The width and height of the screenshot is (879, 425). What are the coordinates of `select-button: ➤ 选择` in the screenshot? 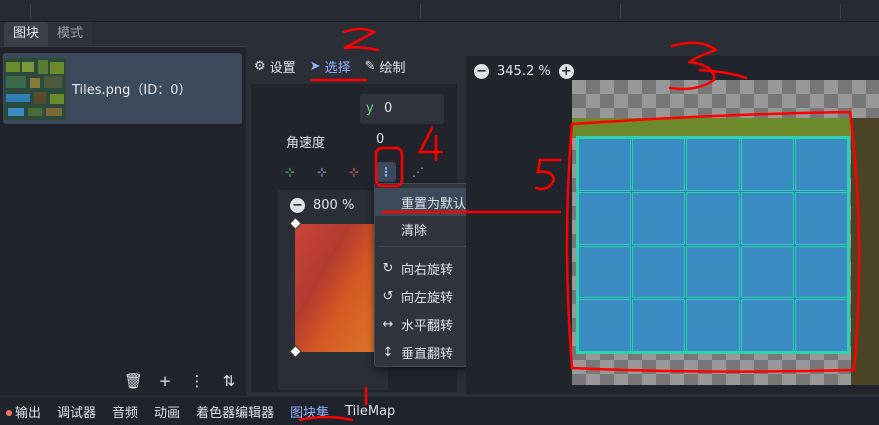 It's located at (330, 66).